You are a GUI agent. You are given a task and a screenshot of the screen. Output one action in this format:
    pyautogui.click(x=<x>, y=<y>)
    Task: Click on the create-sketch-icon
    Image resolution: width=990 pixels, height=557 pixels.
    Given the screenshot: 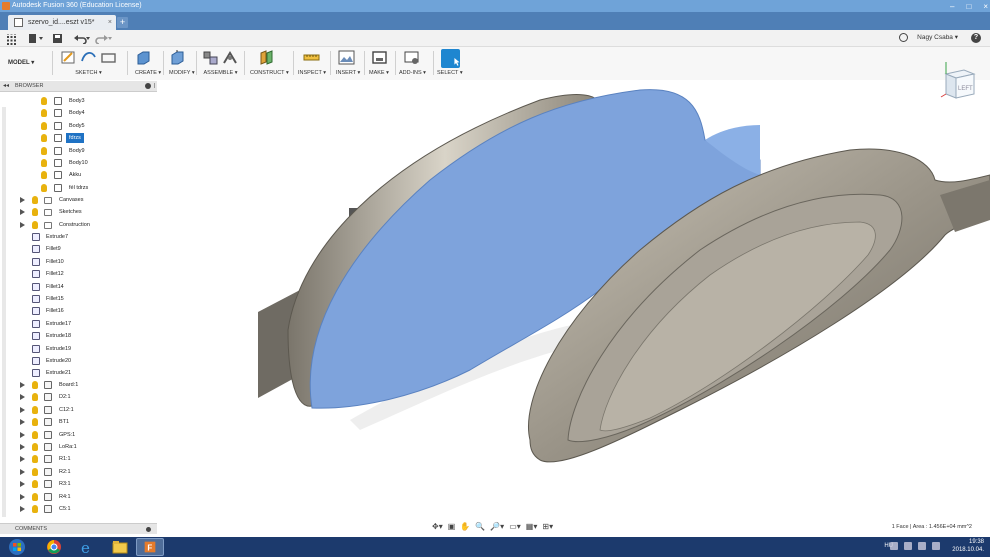 What is the action you would take?
    pyautogui.click(x=68, y=57)
    